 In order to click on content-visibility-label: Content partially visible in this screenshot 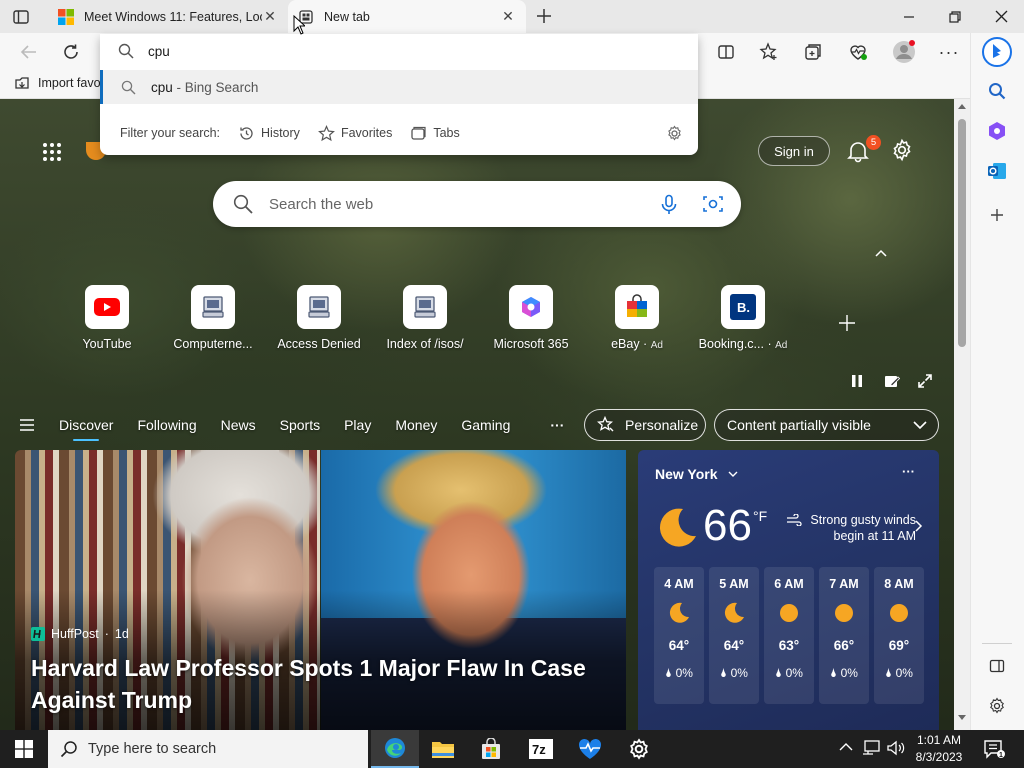, I will do `click(799, 425)`.